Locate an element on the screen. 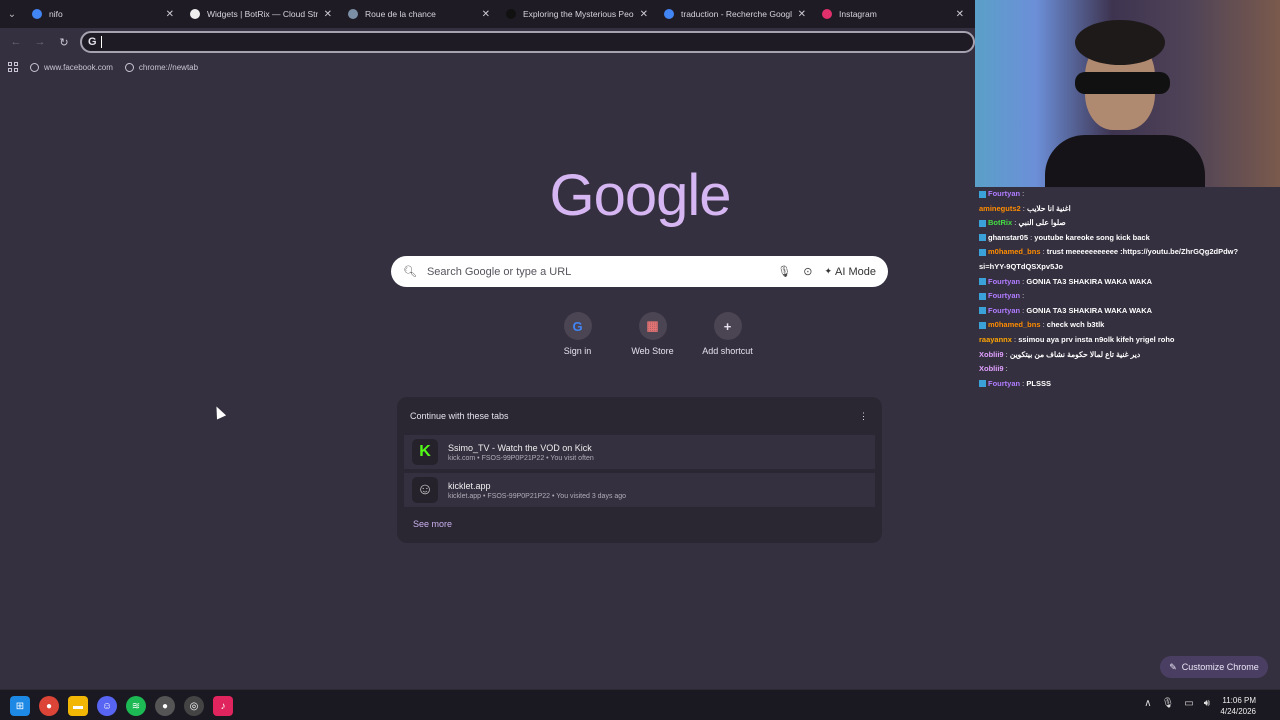 Image resolution: width=1280 pixels, height=720 pixels. tab: nifo ✕ is located at coordinates (103, 14).